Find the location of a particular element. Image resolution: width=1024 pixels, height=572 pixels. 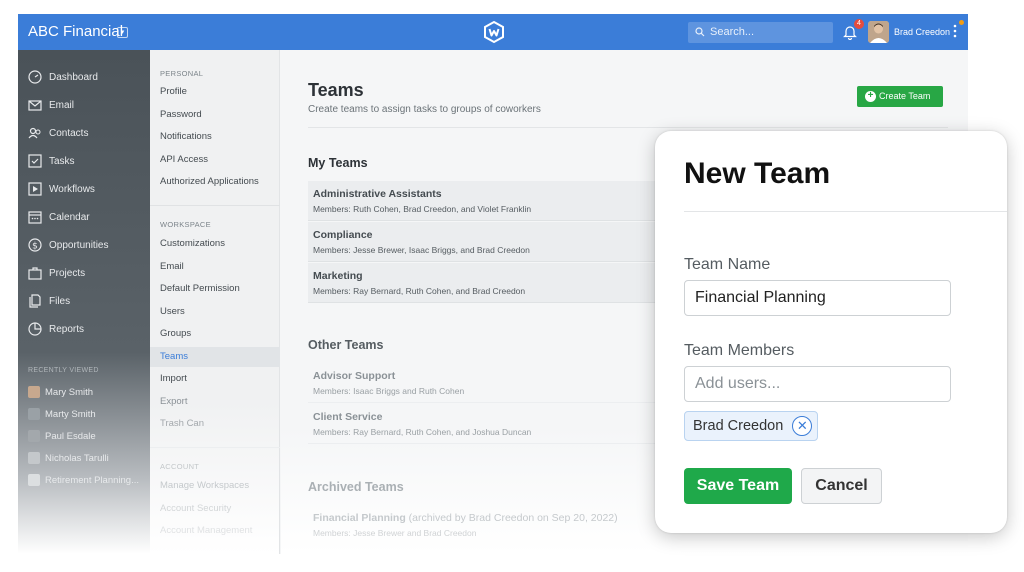

remove-member-icon: ✕ is located at coordinates (802, 426).